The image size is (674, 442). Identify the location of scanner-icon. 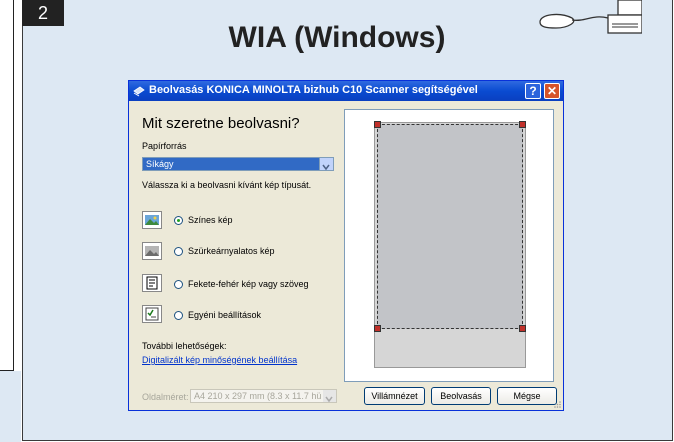
(139, 91).